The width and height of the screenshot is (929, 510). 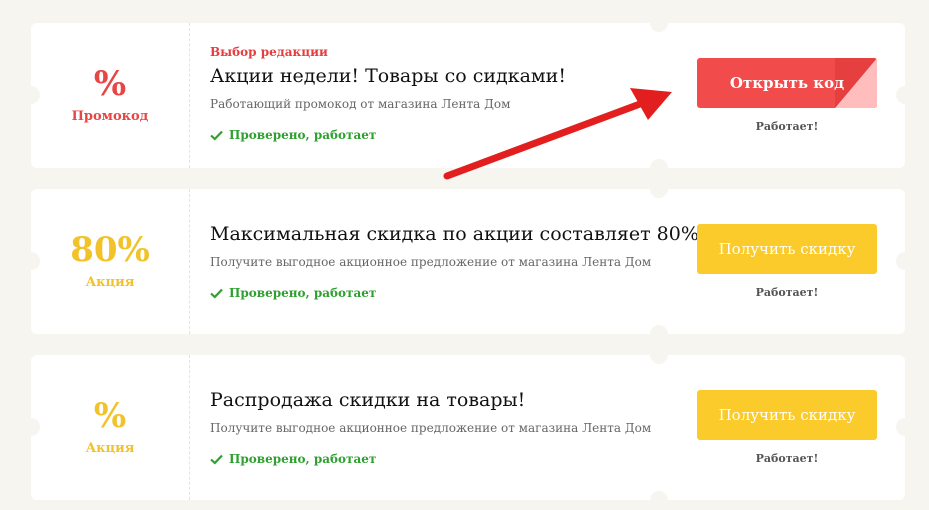 I want to click on offer-badge: % Акция, so click(x=110, y=427).